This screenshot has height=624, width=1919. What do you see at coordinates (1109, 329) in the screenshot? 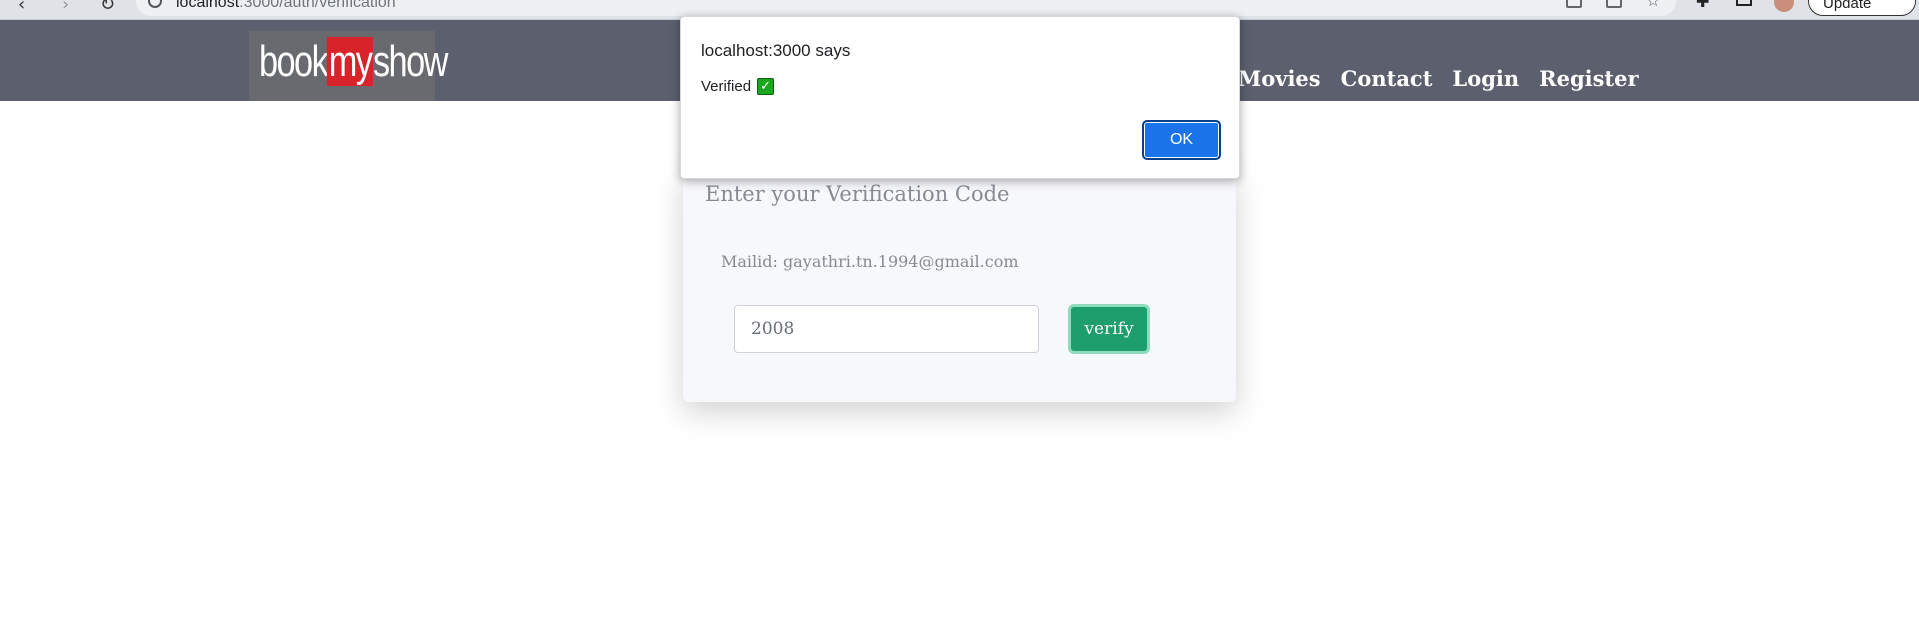
I see `verify-button: verify` at bounding box center [1109, 329].